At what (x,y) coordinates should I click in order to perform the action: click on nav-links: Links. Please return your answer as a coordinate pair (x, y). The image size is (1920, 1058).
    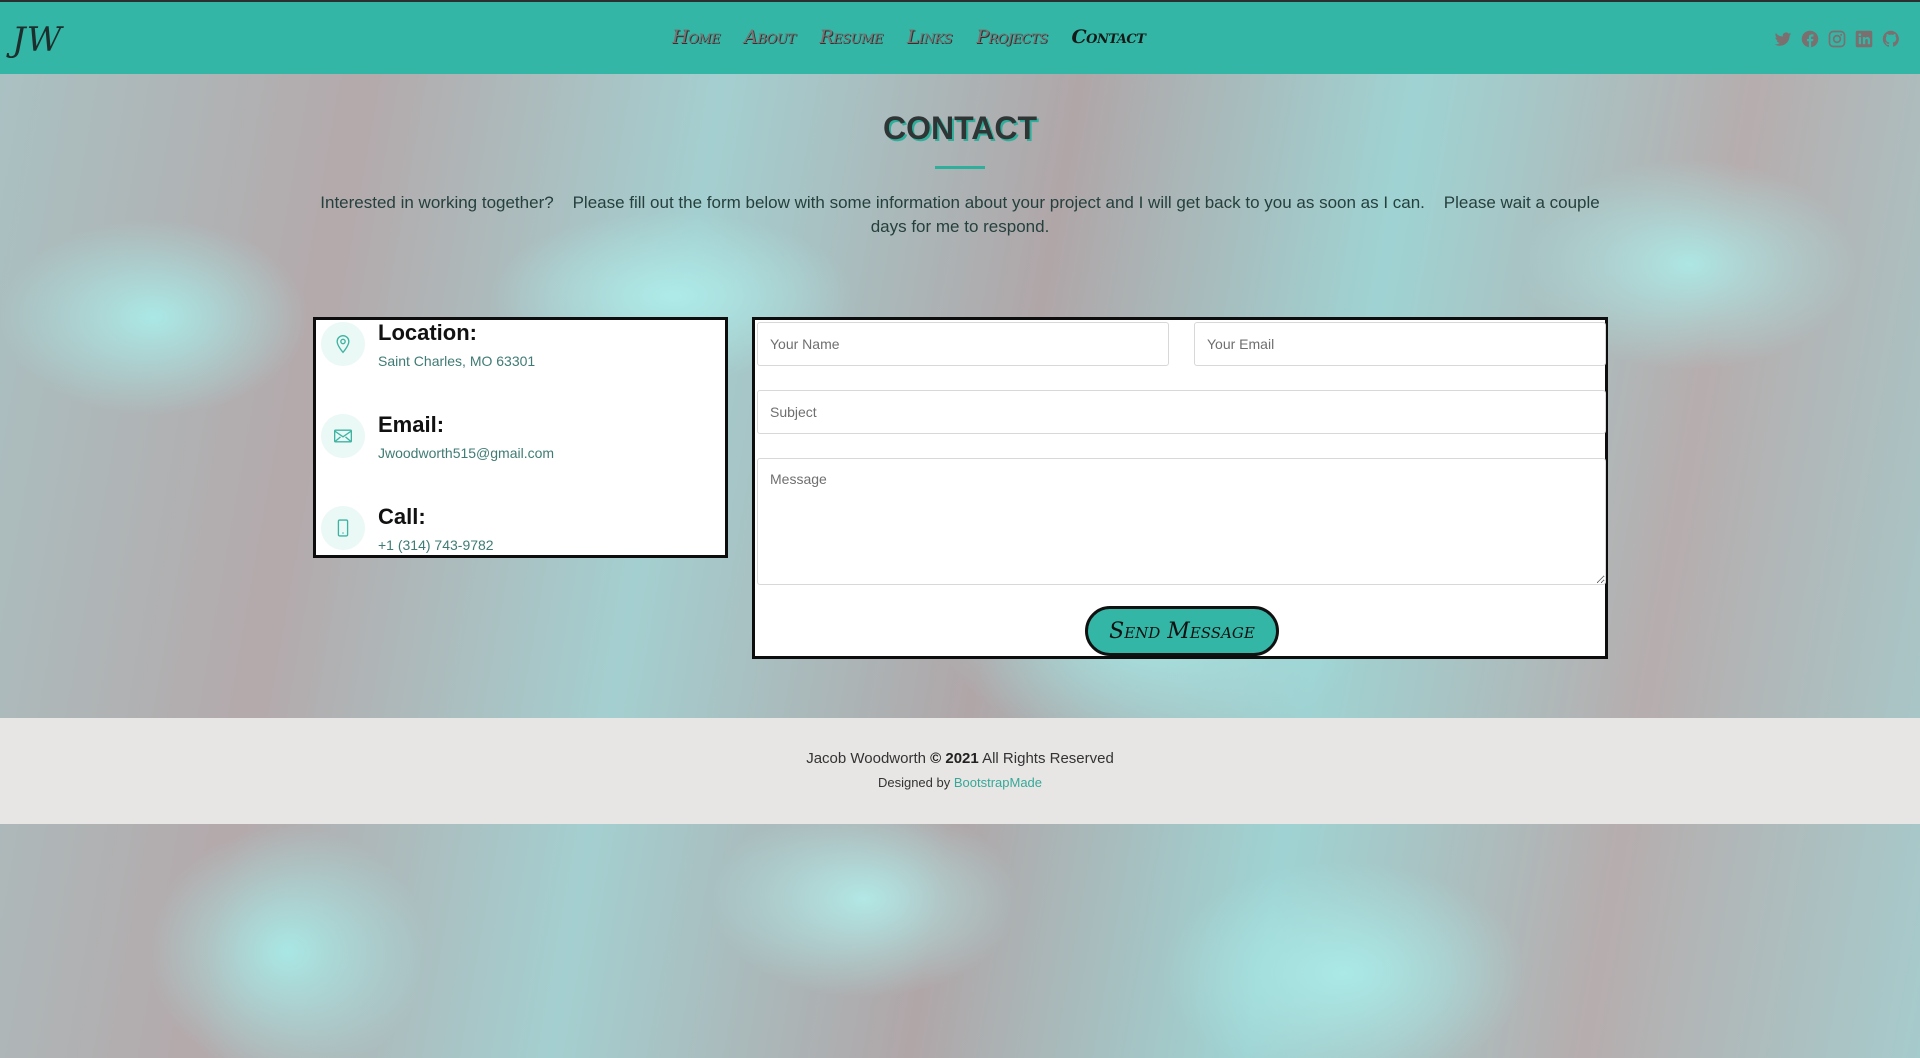
    Looking at the image, I should click on (930, 37).